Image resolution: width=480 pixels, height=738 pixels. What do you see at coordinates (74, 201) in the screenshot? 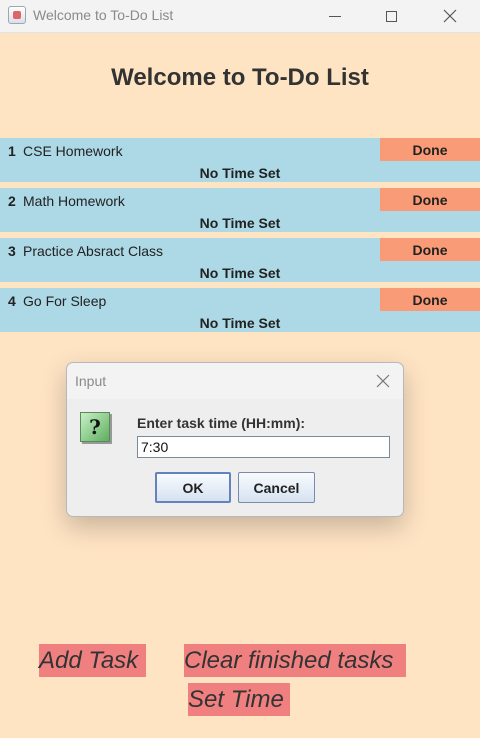
I see `task-name: Math Homework` at bounding box center [74, 201].